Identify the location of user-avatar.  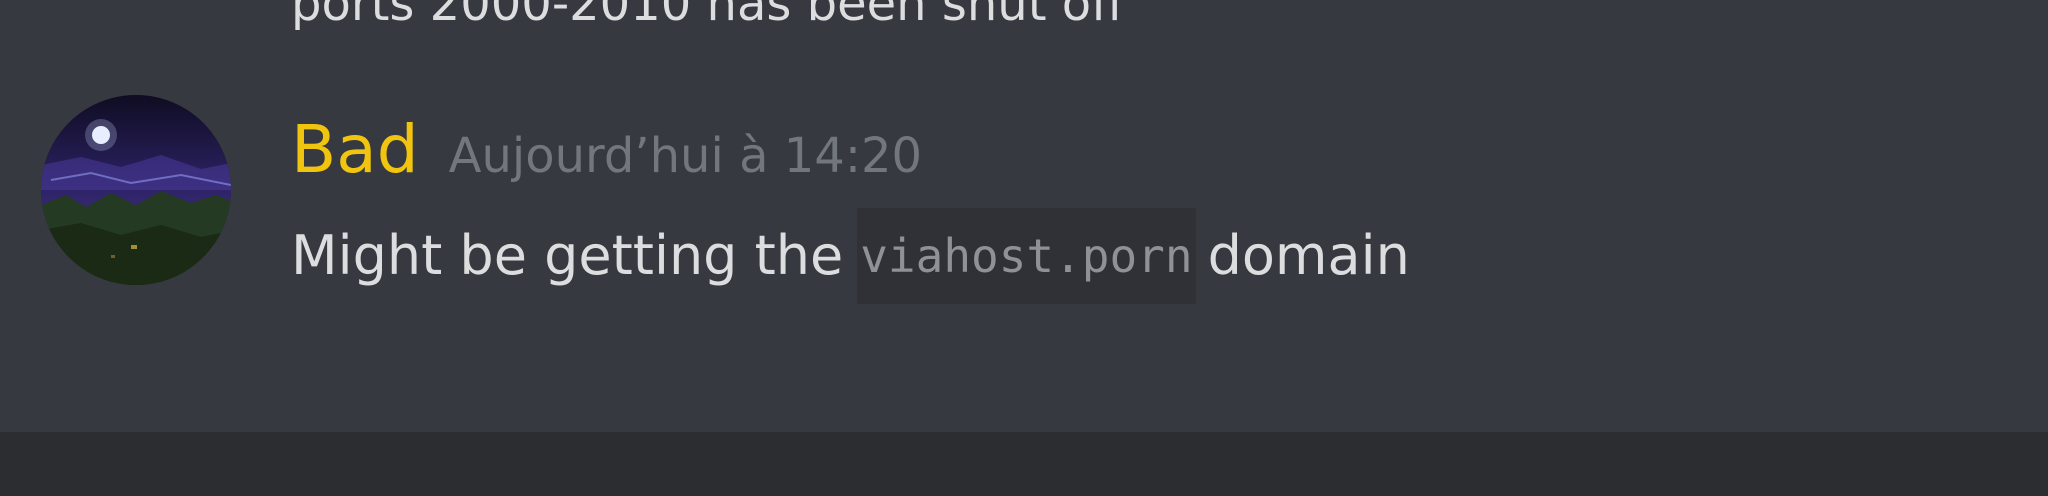
(136, 190).